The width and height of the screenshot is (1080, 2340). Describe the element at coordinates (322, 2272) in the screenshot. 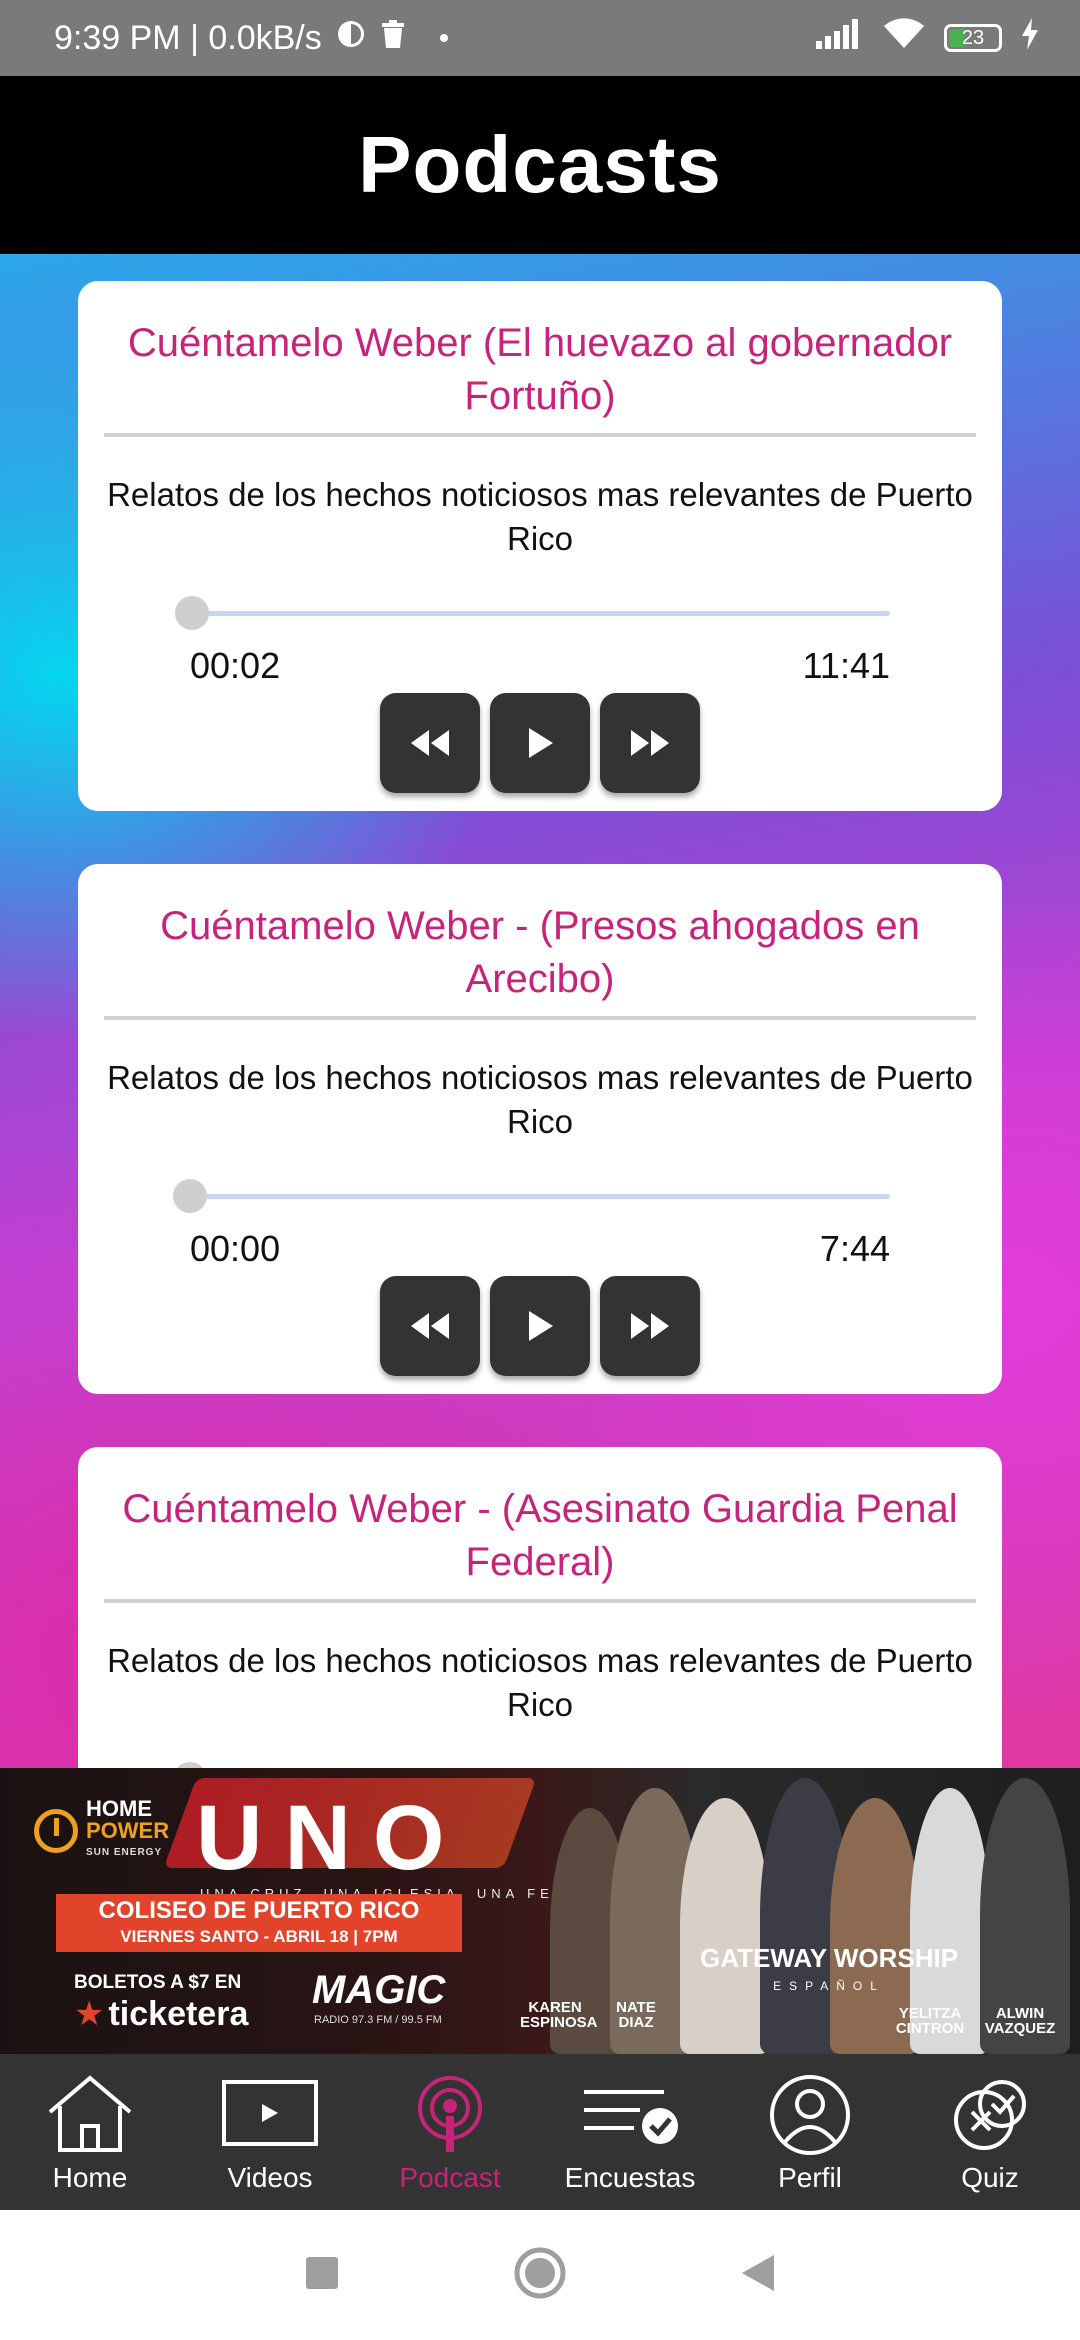

I see `square-icon` at that location.